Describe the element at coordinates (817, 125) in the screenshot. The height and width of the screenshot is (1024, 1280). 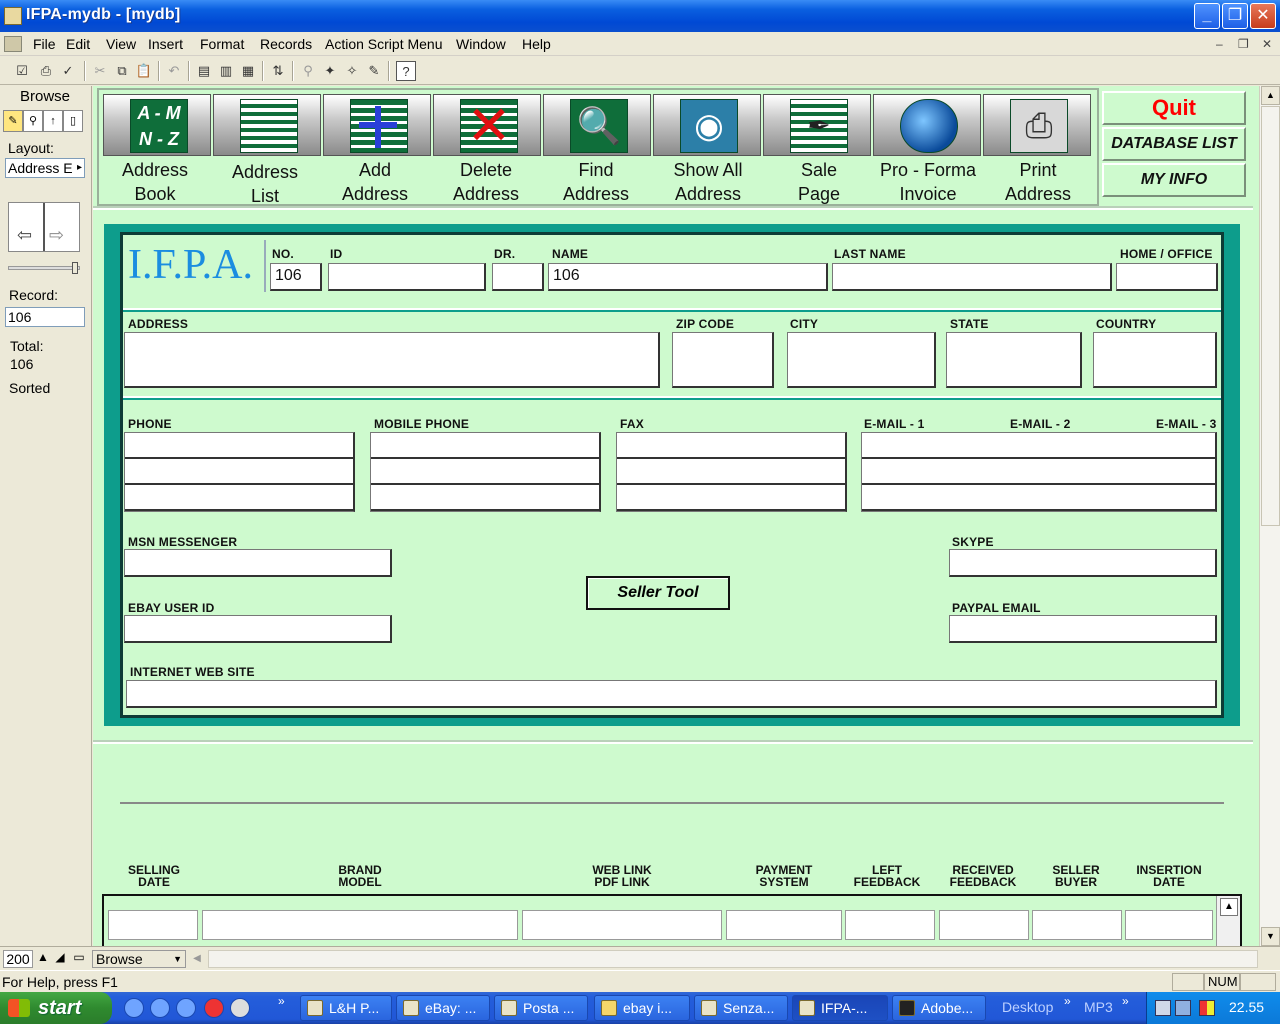
I see `sale-page-tile: ✒` at that location.